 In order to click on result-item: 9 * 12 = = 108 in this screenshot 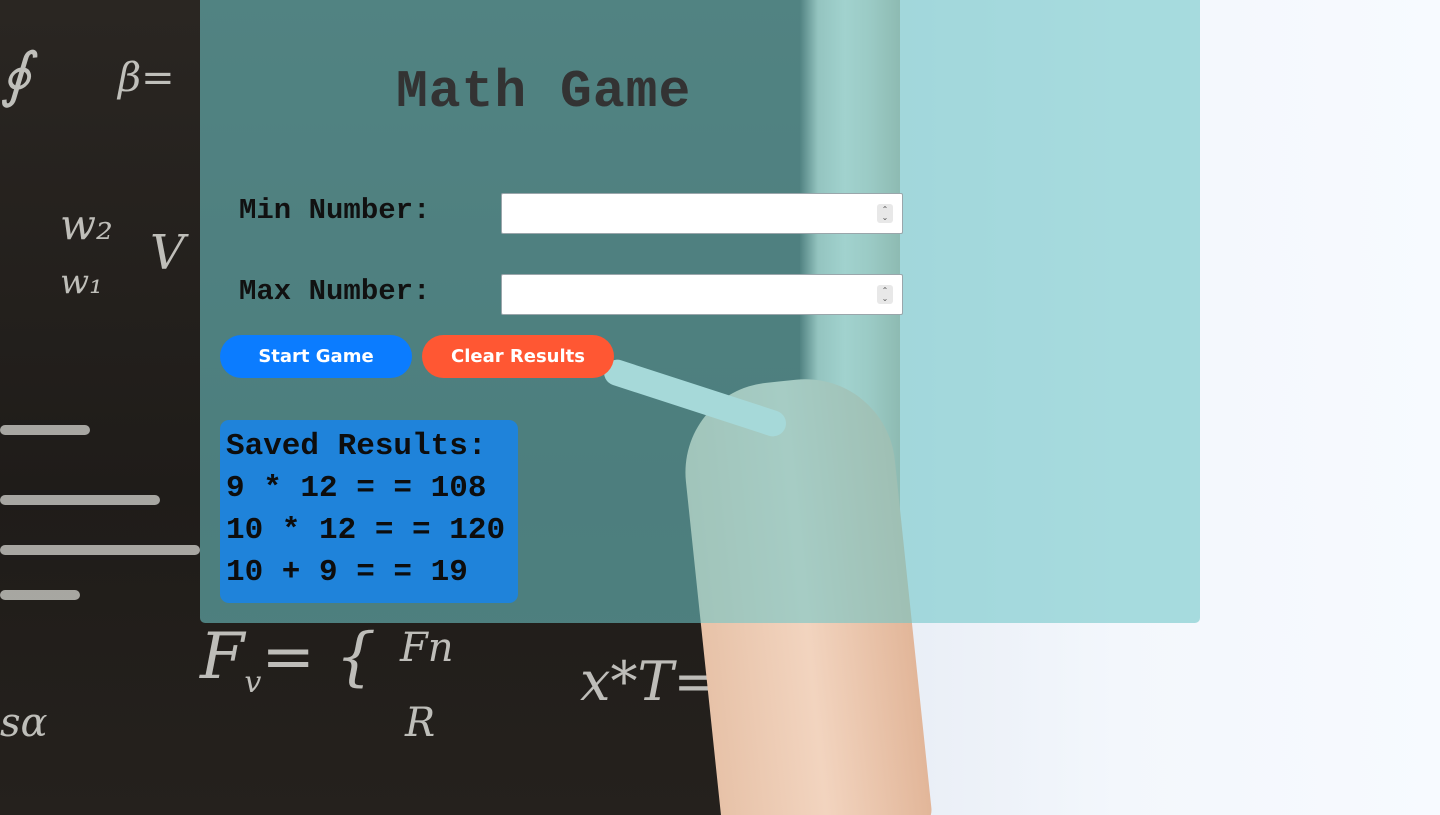, I will do `click(356, 488)`.